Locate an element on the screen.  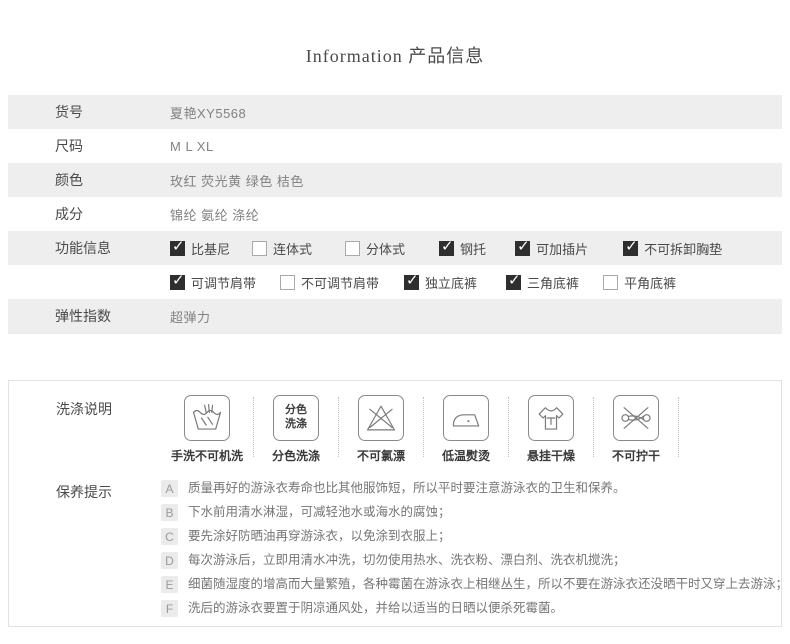
no-bleach-icon is located at coordinates (381, 418).